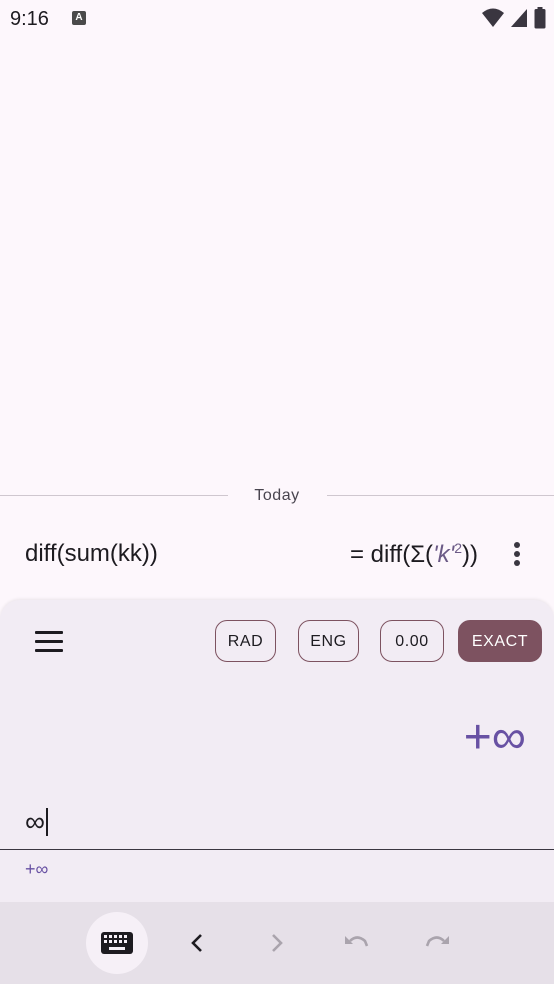  Describe the element at coordinates (391, 554) in the screenshot. I see `history-result-prefix: = diff(Σ(` at that location.